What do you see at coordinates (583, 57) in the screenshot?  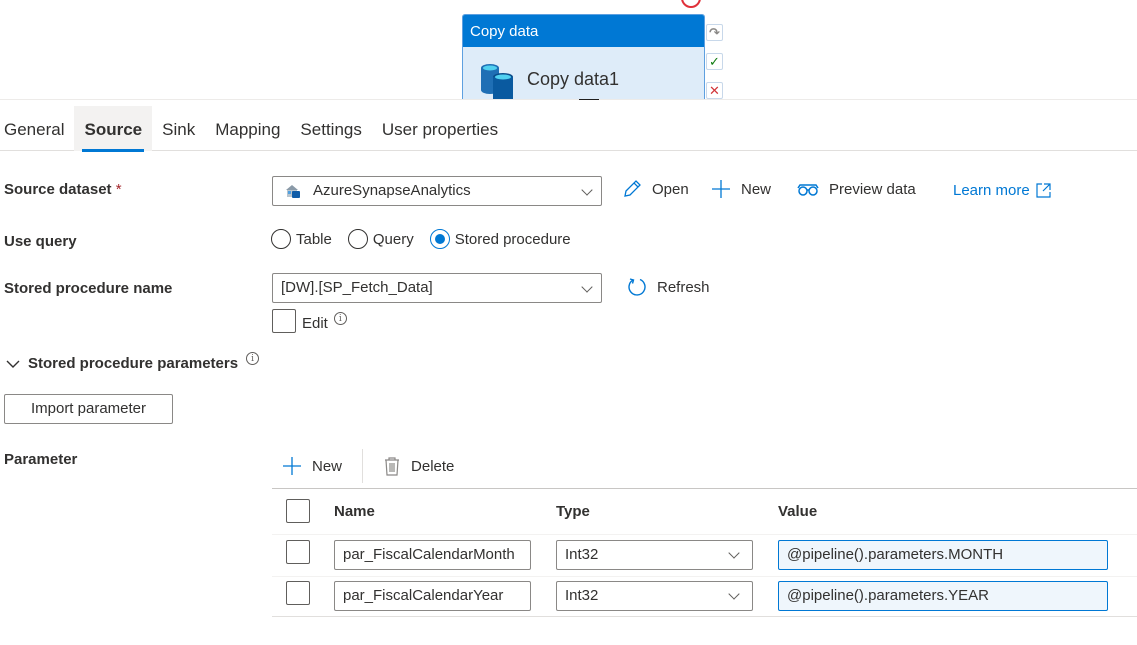 I see `copy-data-activity: Copy data Copy data1` at bounding box center [583, 57].